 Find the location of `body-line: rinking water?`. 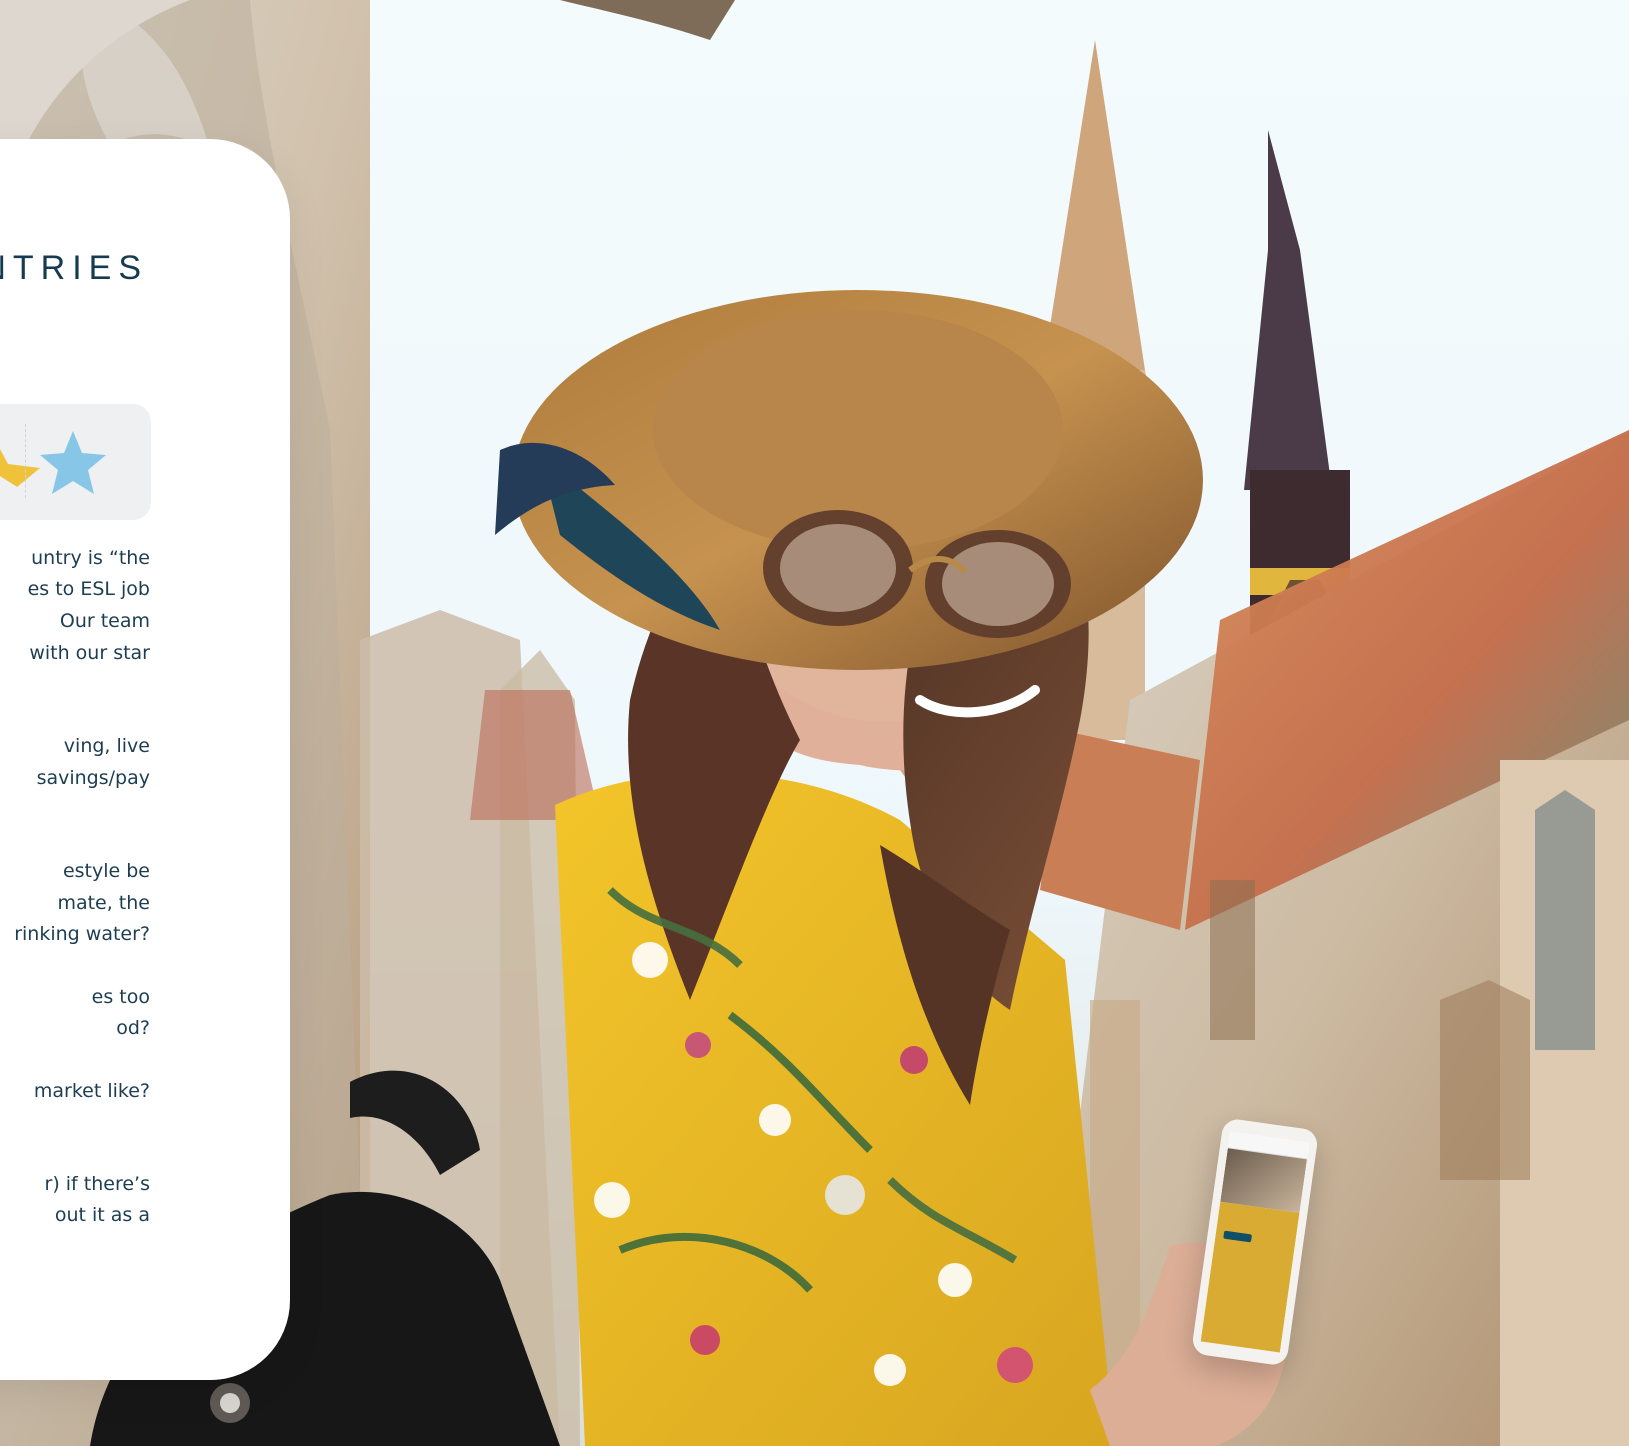

body-line: rinking water? is located at coordinates (82, 934).